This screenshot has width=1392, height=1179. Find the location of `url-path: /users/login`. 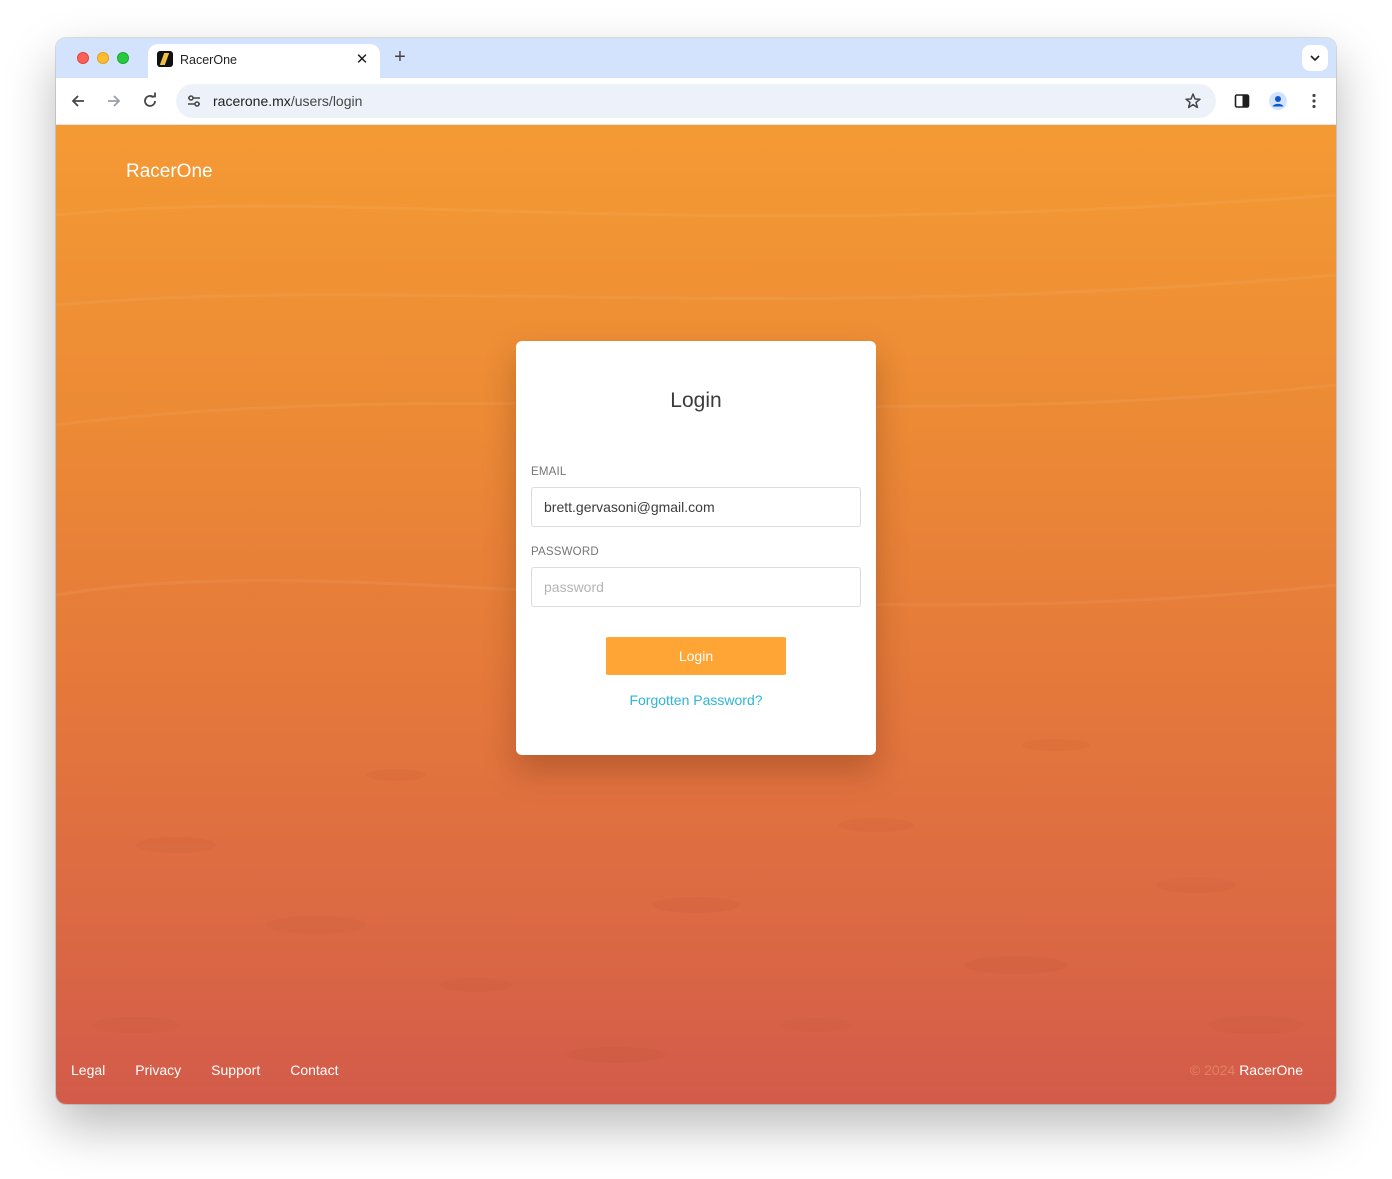

url-path: /users/login is located at coordinates (326, 101).